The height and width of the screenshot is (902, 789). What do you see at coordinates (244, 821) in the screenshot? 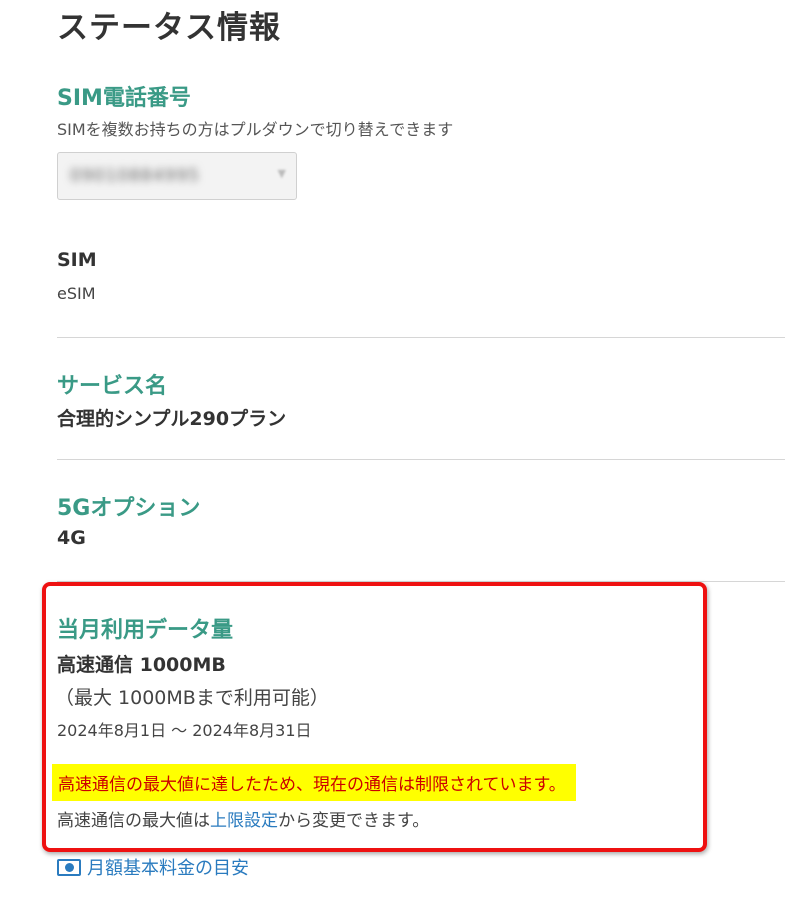
I see `limit-setting-link: 上限設定` at bounding box center [244, 821].